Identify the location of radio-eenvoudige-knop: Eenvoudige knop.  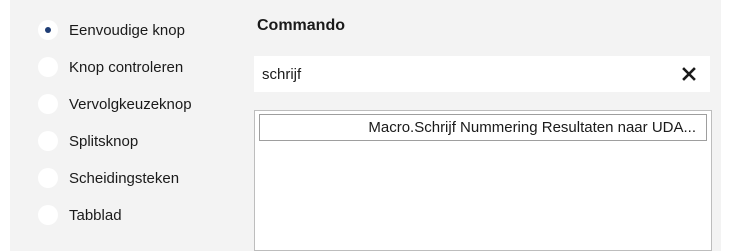
(138, 30).